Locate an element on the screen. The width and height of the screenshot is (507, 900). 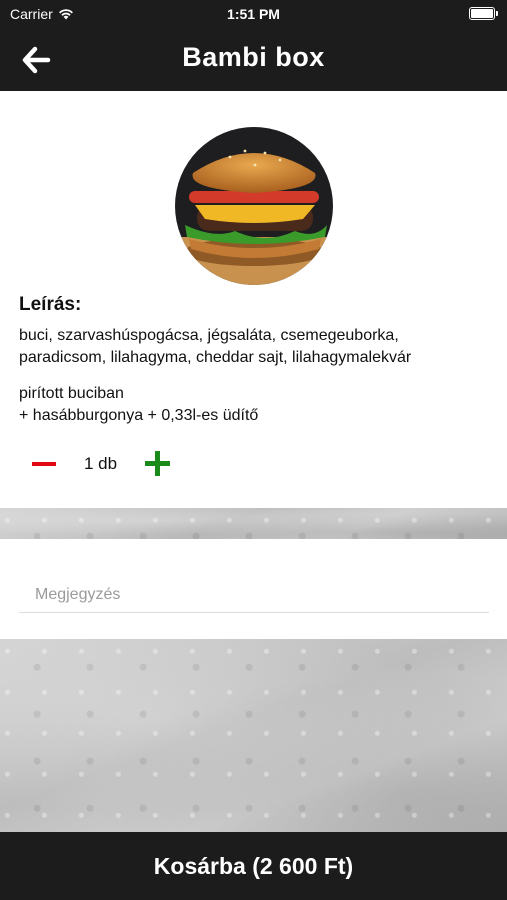
quantity-value: 1 db is located at coordinates (101, 463).